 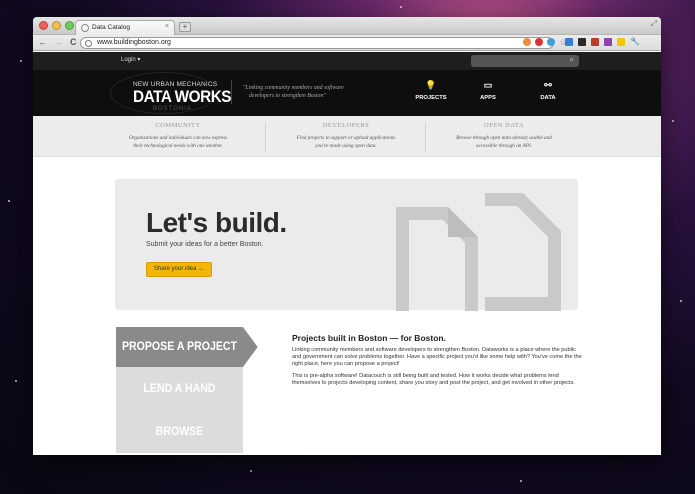 What do you see at coordinates (602, 42) in the screenshot?
I see `extensions-bar: 🔧` at bounding box center [602, 42].